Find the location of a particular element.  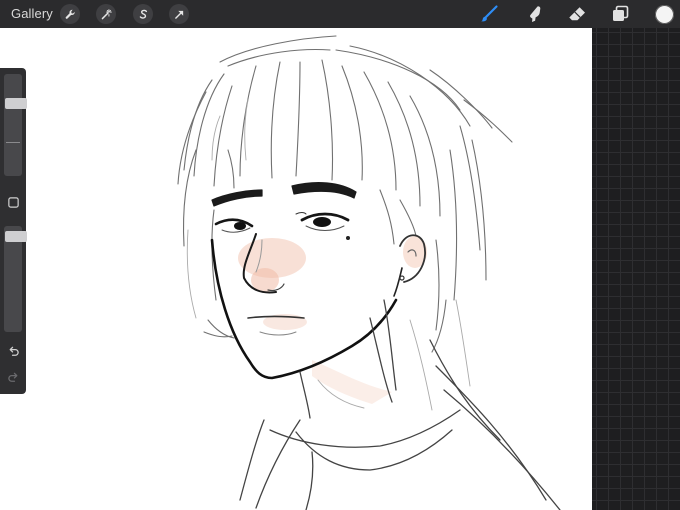

gallery-button: Gallery is located at coordinates (32, 13).